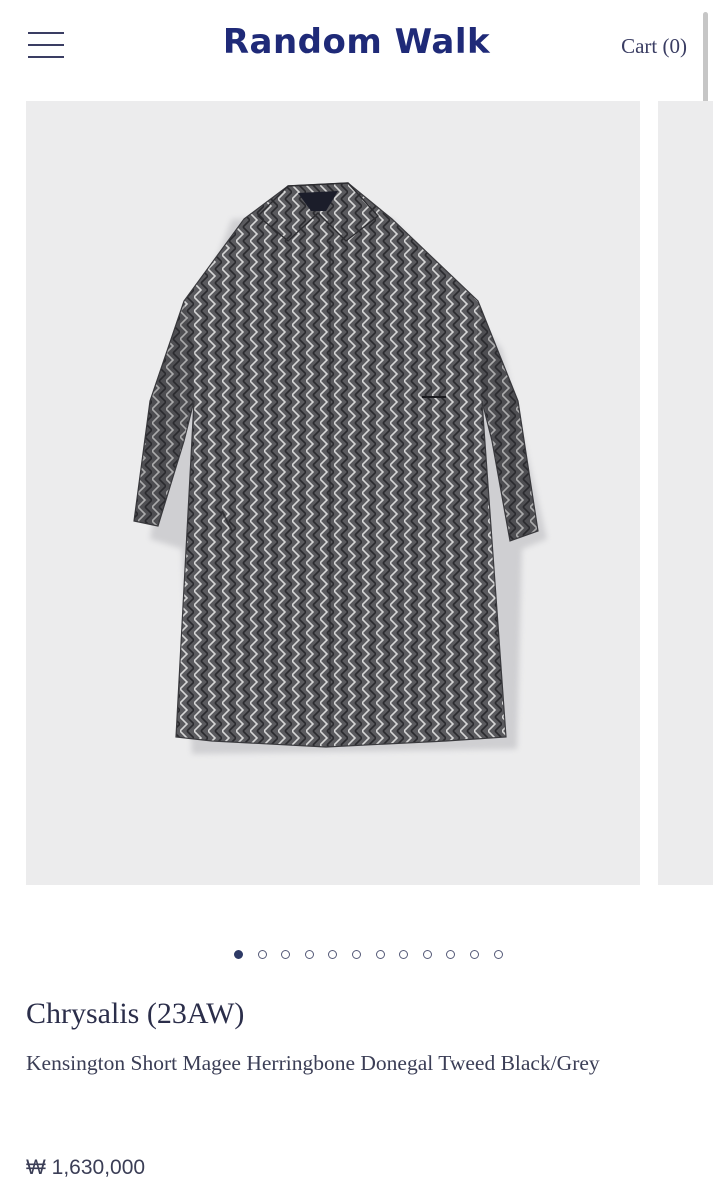 This screenshot has width=713, height=1200. What do you see at coordinates (47, 46) in the screenshot?
I see `hamburger-menu-icon` at bounding box center [47, 46].